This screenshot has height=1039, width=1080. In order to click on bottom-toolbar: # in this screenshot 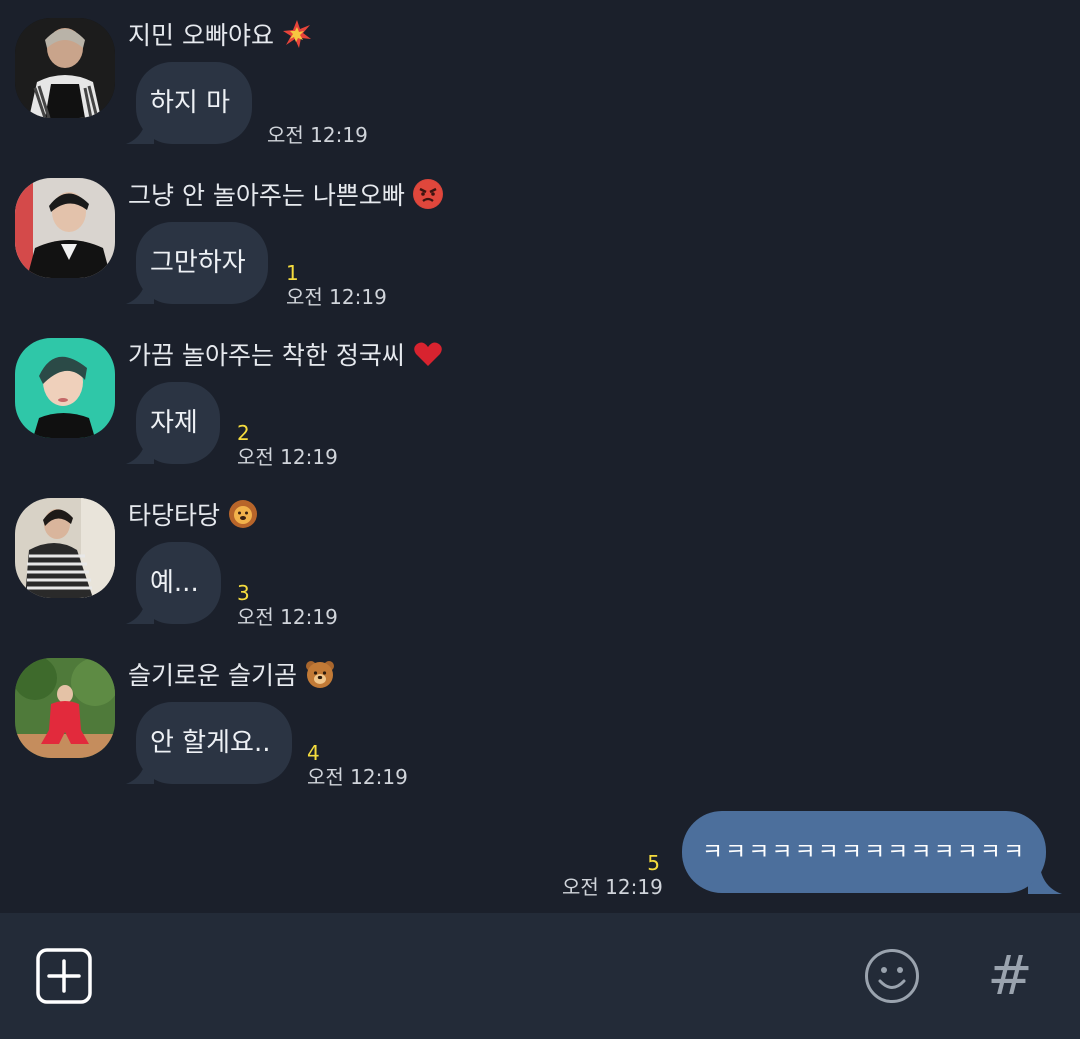, I will do `click(540, 976)`.